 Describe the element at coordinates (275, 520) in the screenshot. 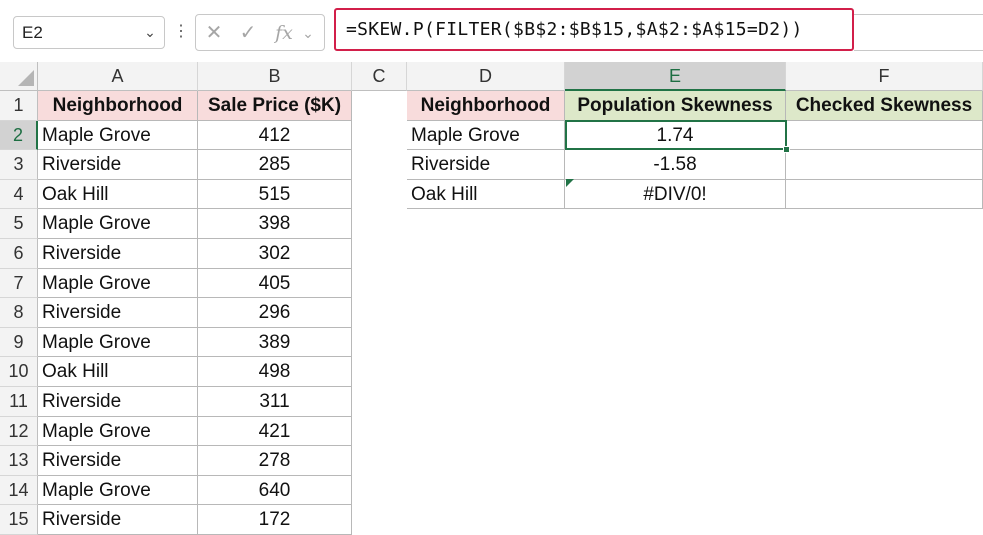

I see `cell-sale-price: 172` at that location.